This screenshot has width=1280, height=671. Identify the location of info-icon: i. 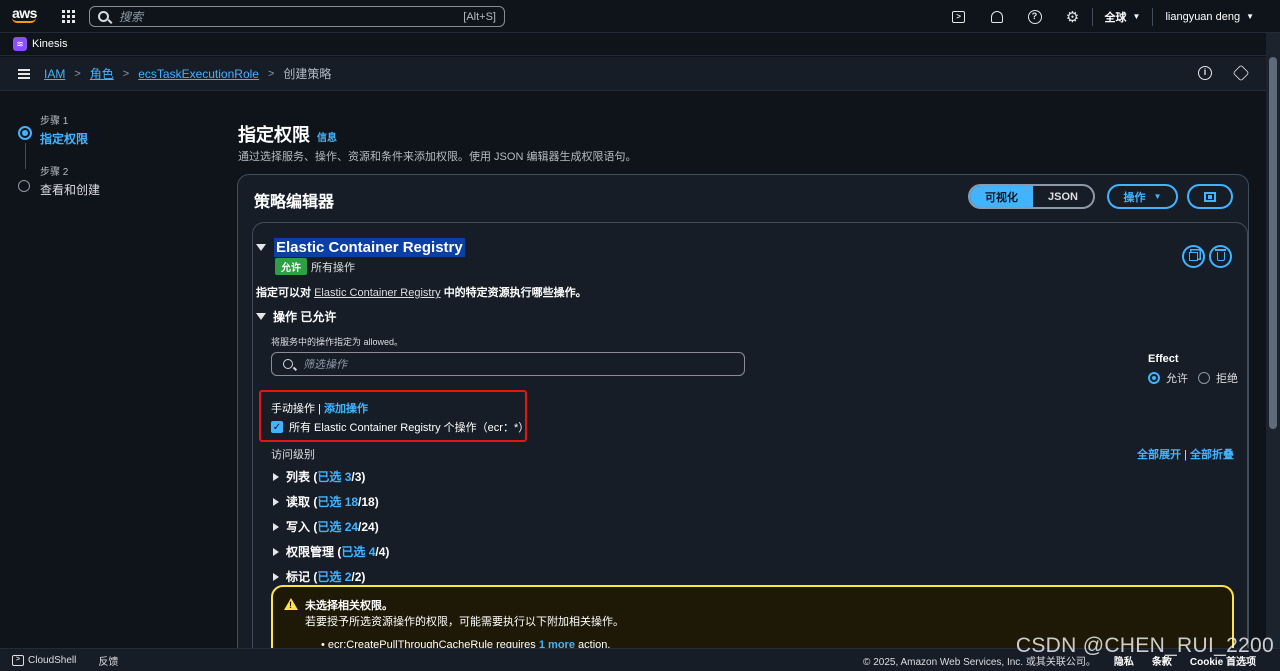
(1205, 73).